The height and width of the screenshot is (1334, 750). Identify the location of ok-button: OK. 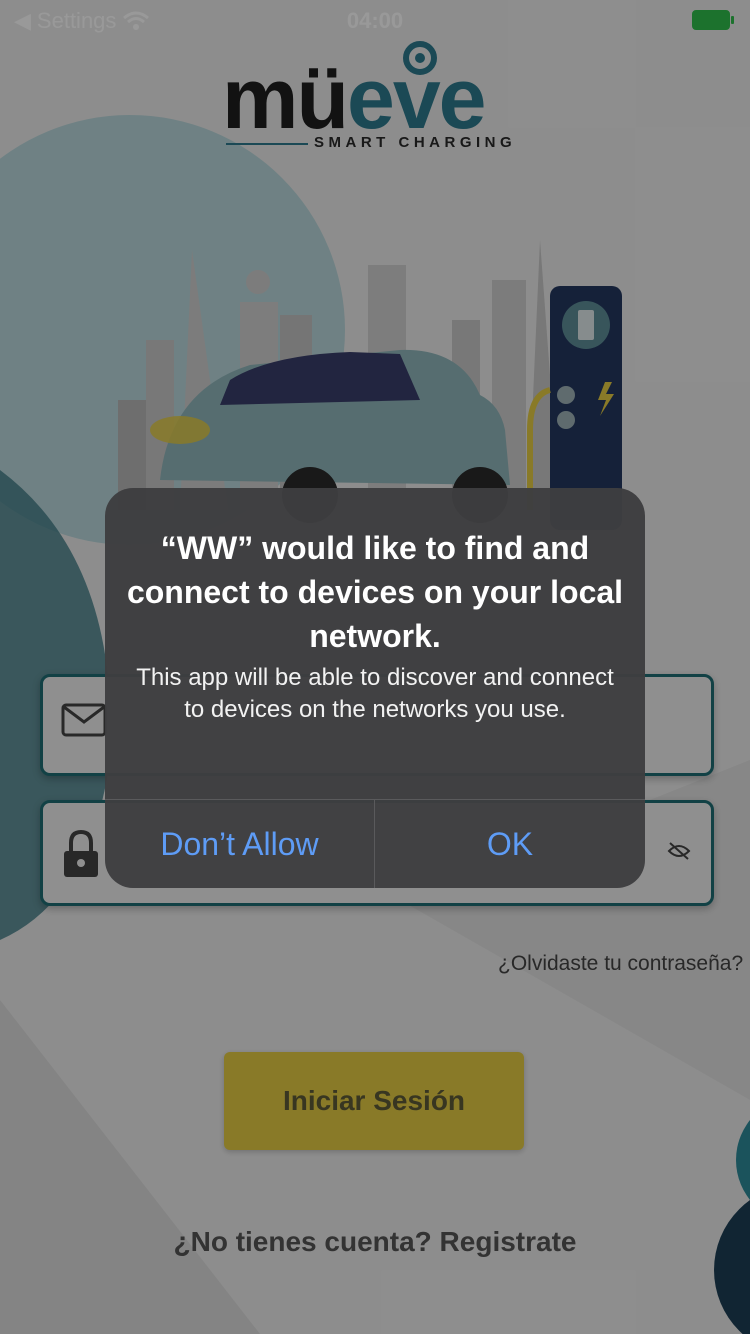
(510, 844).